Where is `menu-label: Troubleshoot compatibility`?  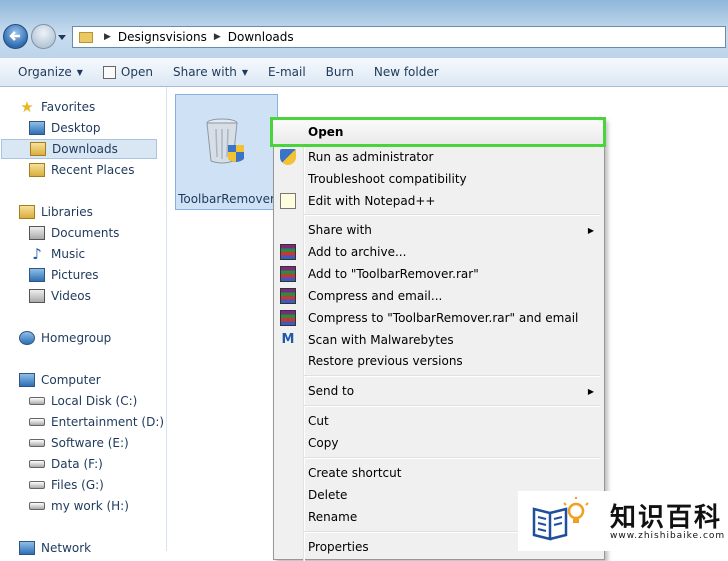
menu-label: Troubleshoot compatibility is located at coordinates (387, 179).